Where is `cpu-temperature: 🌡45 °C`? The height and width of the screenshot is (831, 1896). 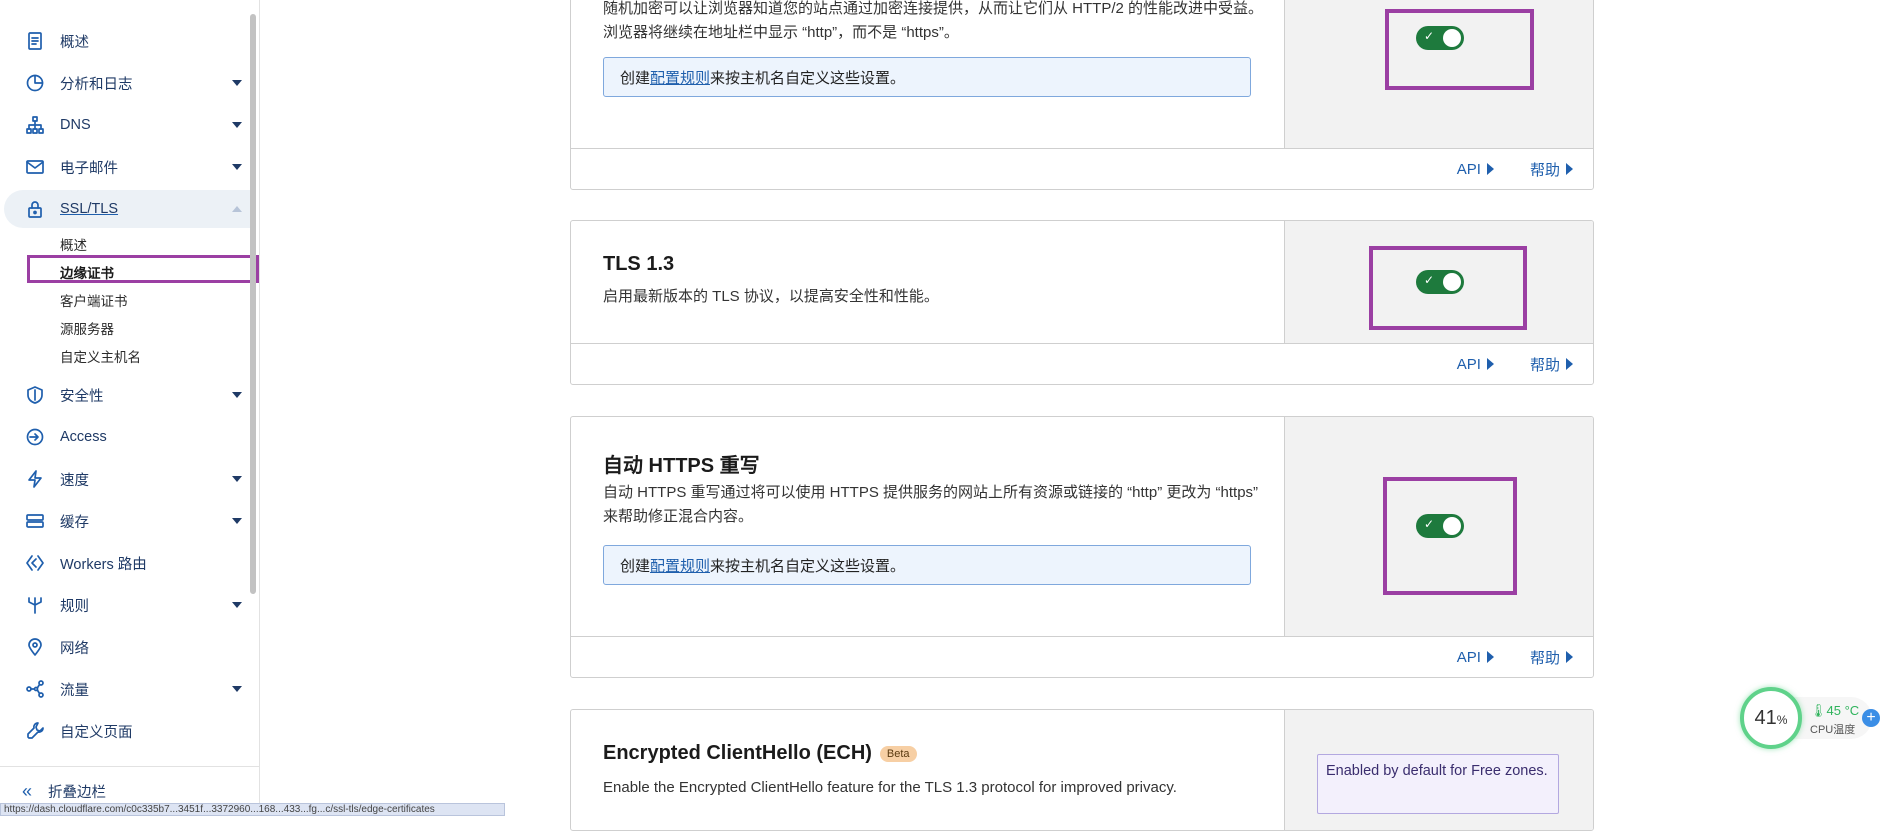 cpu-temperature: 🌡45 °C is located at coordinates (1835, 710).